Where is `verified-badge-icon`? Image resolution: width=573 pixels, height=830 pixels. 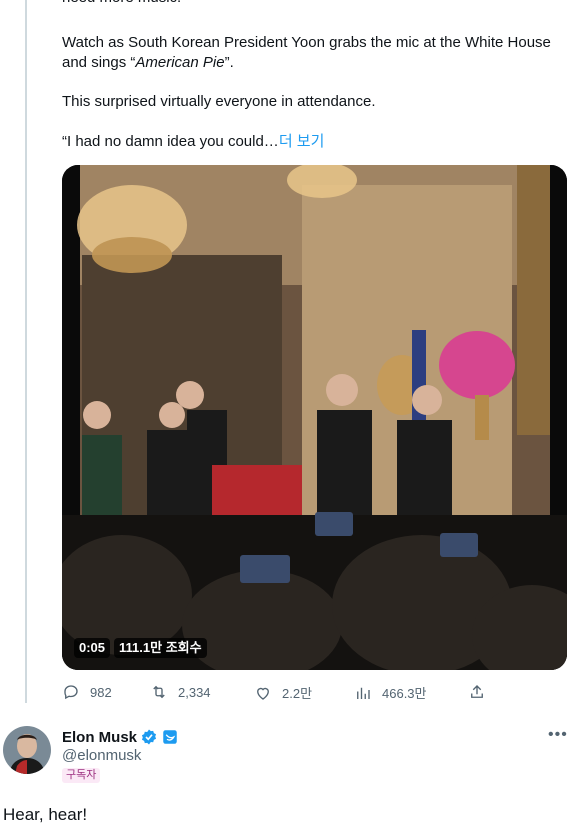 verified-badge-icon is located at coordinates (149, 737).